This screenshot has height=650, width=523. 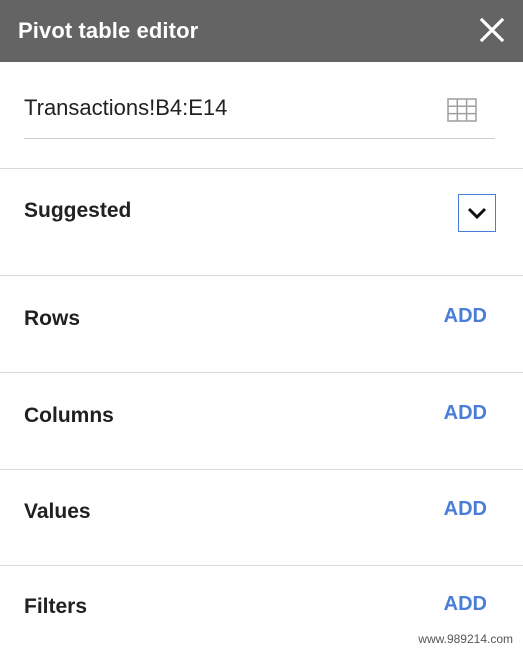 What do you see at coordinates (465, 639) in the screenshot?
I see `watermark-text: www.989214.com` at bounding box center [465, 639].